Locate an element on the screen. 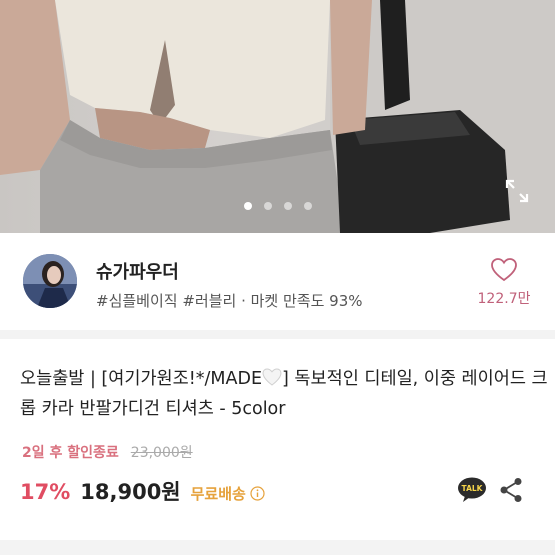  discount-deadline: 2일 후 할인종료 23,000원 is located at coordinates (107, 452).